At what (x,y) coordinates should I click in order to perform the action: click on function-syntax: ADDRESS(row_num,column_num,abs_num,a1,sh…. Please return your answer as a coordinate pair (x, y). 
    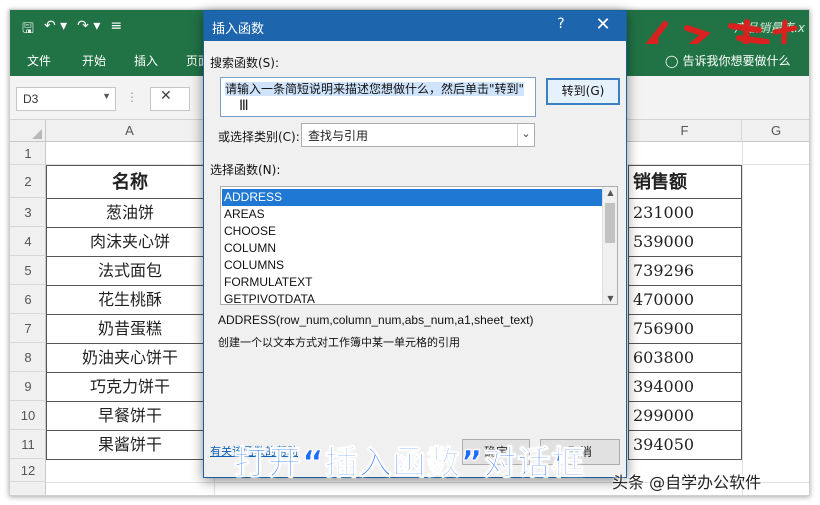
    Looking at the image, I should click on (376, 320).